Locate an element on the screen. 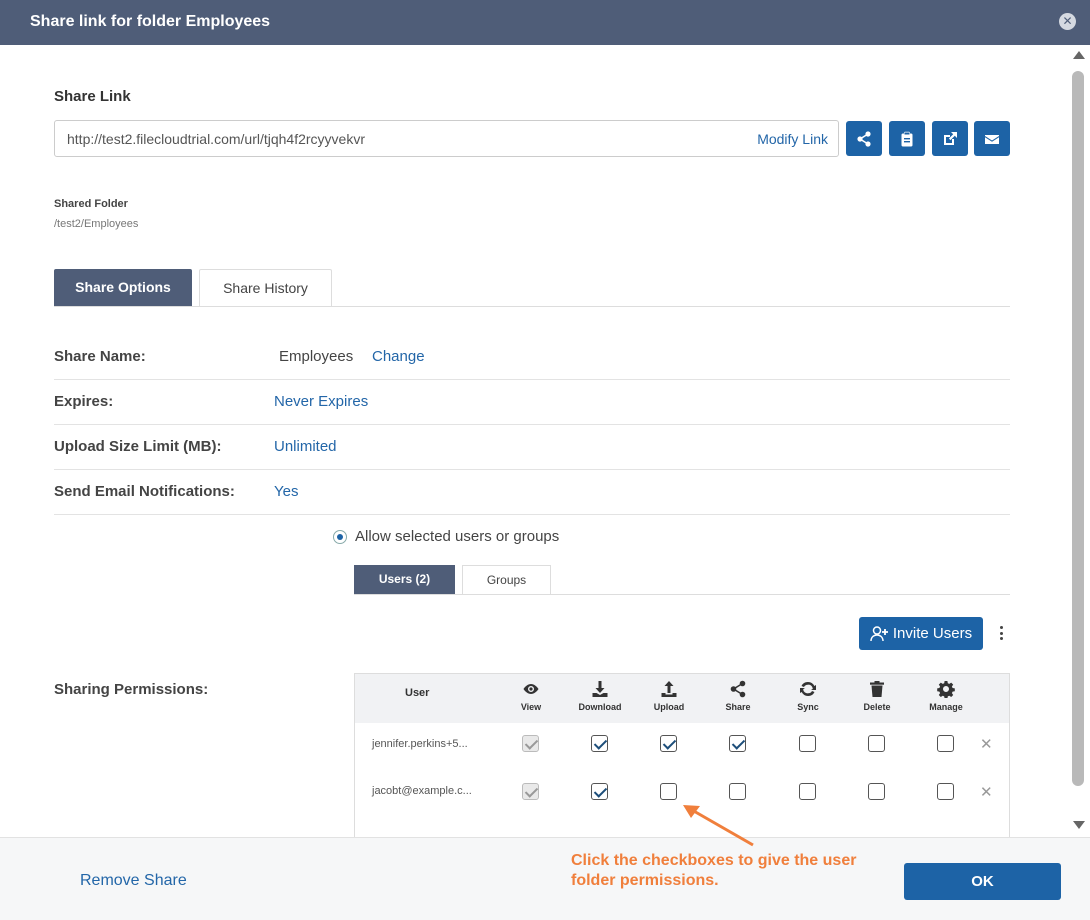 Image resolution: width=1090 pixels, height=920 pixels. tab-share-options: Share Options is located at coordinates (123, 287).